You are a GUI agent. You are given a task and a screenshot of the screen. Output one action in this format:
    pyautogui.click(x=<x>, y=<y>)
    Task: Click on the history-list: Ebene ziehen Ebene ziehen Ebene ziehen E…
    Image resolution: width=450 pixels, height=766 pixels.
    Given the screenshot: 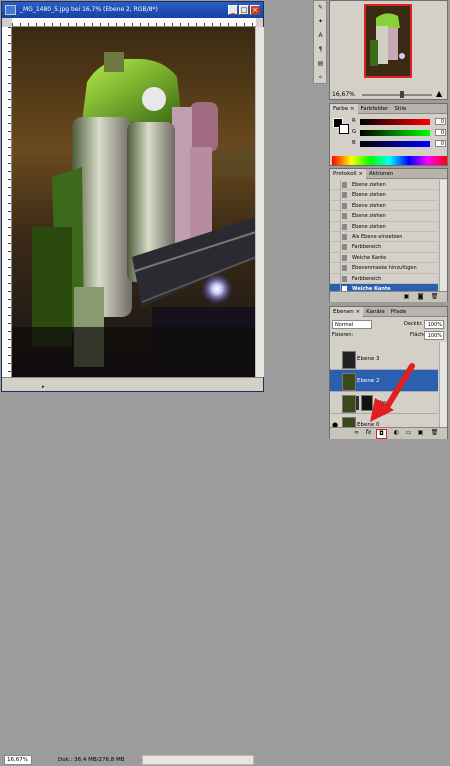 What is the action you would take?
    pyautogui.click(x=384, y=236)
    